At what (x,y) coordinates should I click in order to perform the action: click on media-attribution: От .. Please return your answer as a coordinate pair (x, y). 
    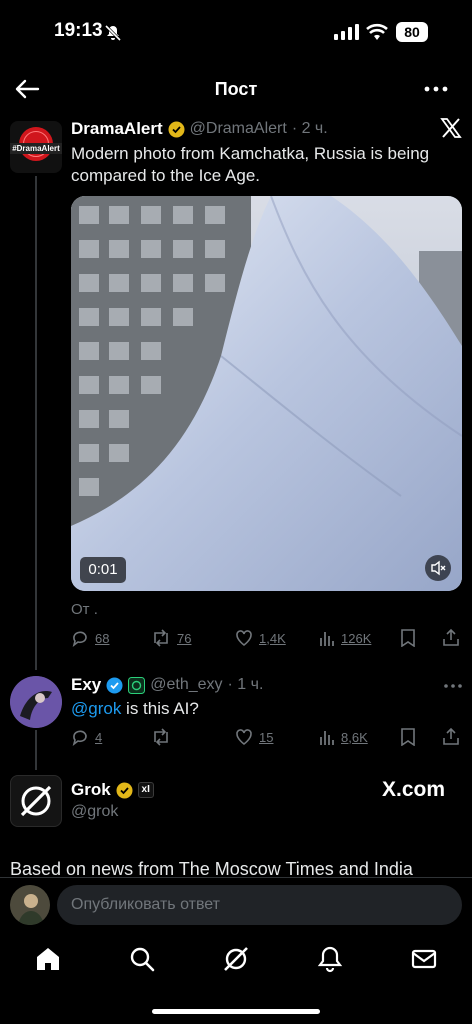
    Looking at the image, I should click on (84, 609).